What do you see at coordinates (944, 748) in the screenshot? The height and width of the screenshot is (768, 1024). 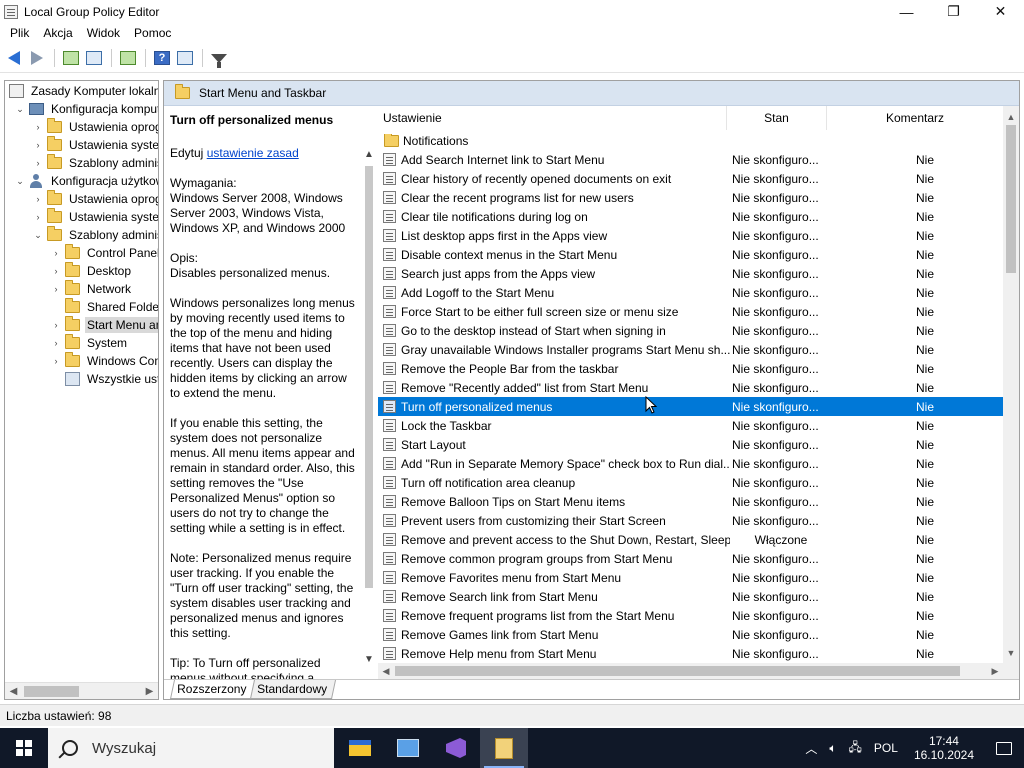 I see `clock: 17:44 16.10.2024` at bounding box center [944, 748].